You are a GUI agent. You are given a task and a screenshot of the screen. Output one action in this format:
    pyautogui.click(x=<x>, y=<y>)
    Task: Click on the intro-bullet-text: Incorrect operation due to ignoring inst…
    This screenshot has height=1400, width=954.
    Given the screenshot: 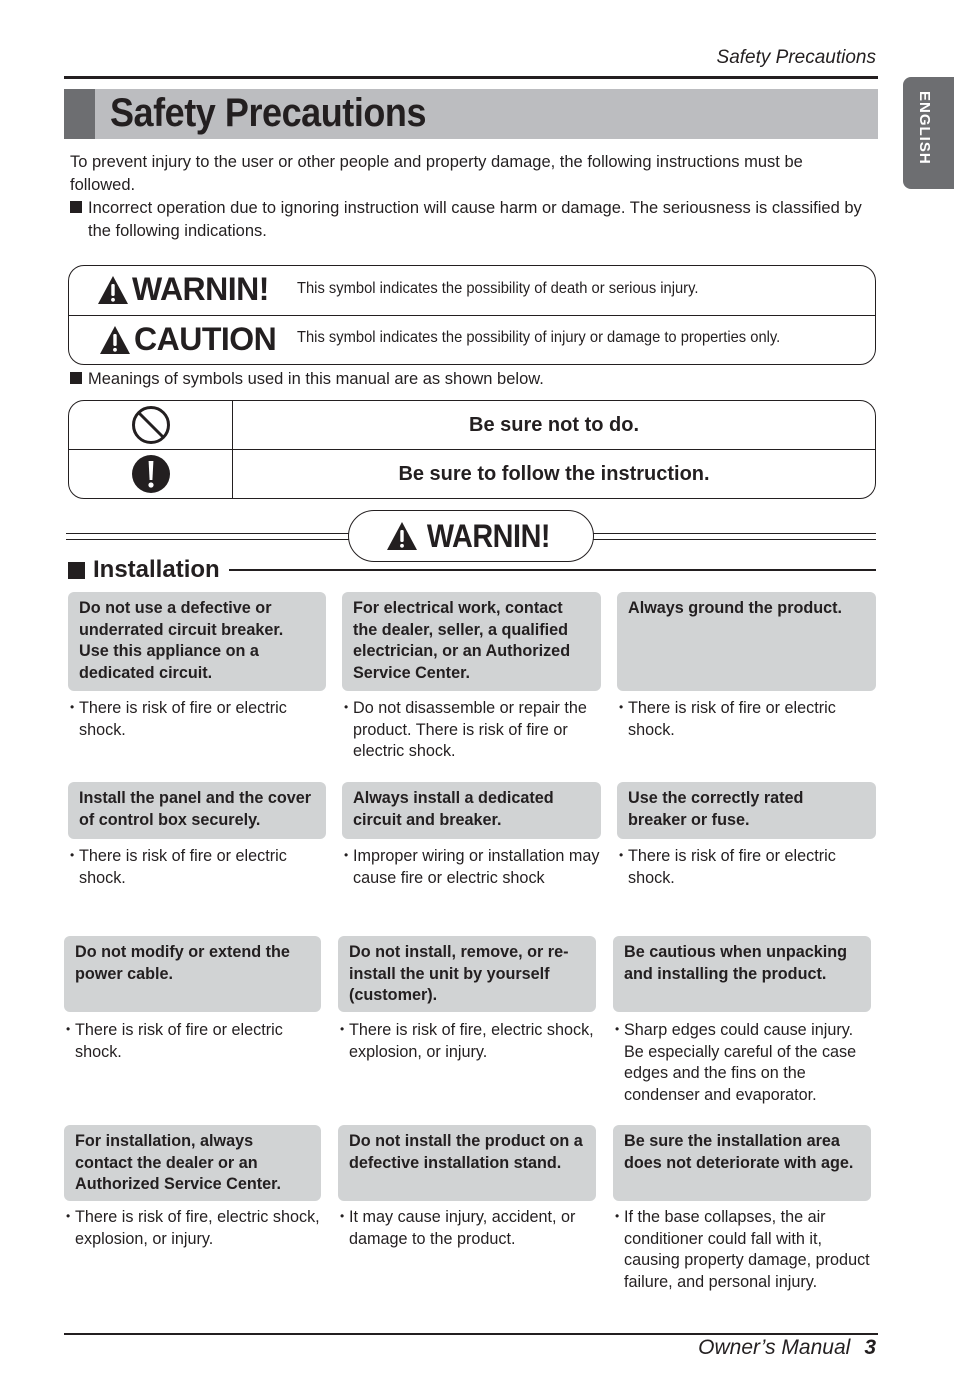 What is the action you would take?
    pyautogui.click(x=475, y=219)
    